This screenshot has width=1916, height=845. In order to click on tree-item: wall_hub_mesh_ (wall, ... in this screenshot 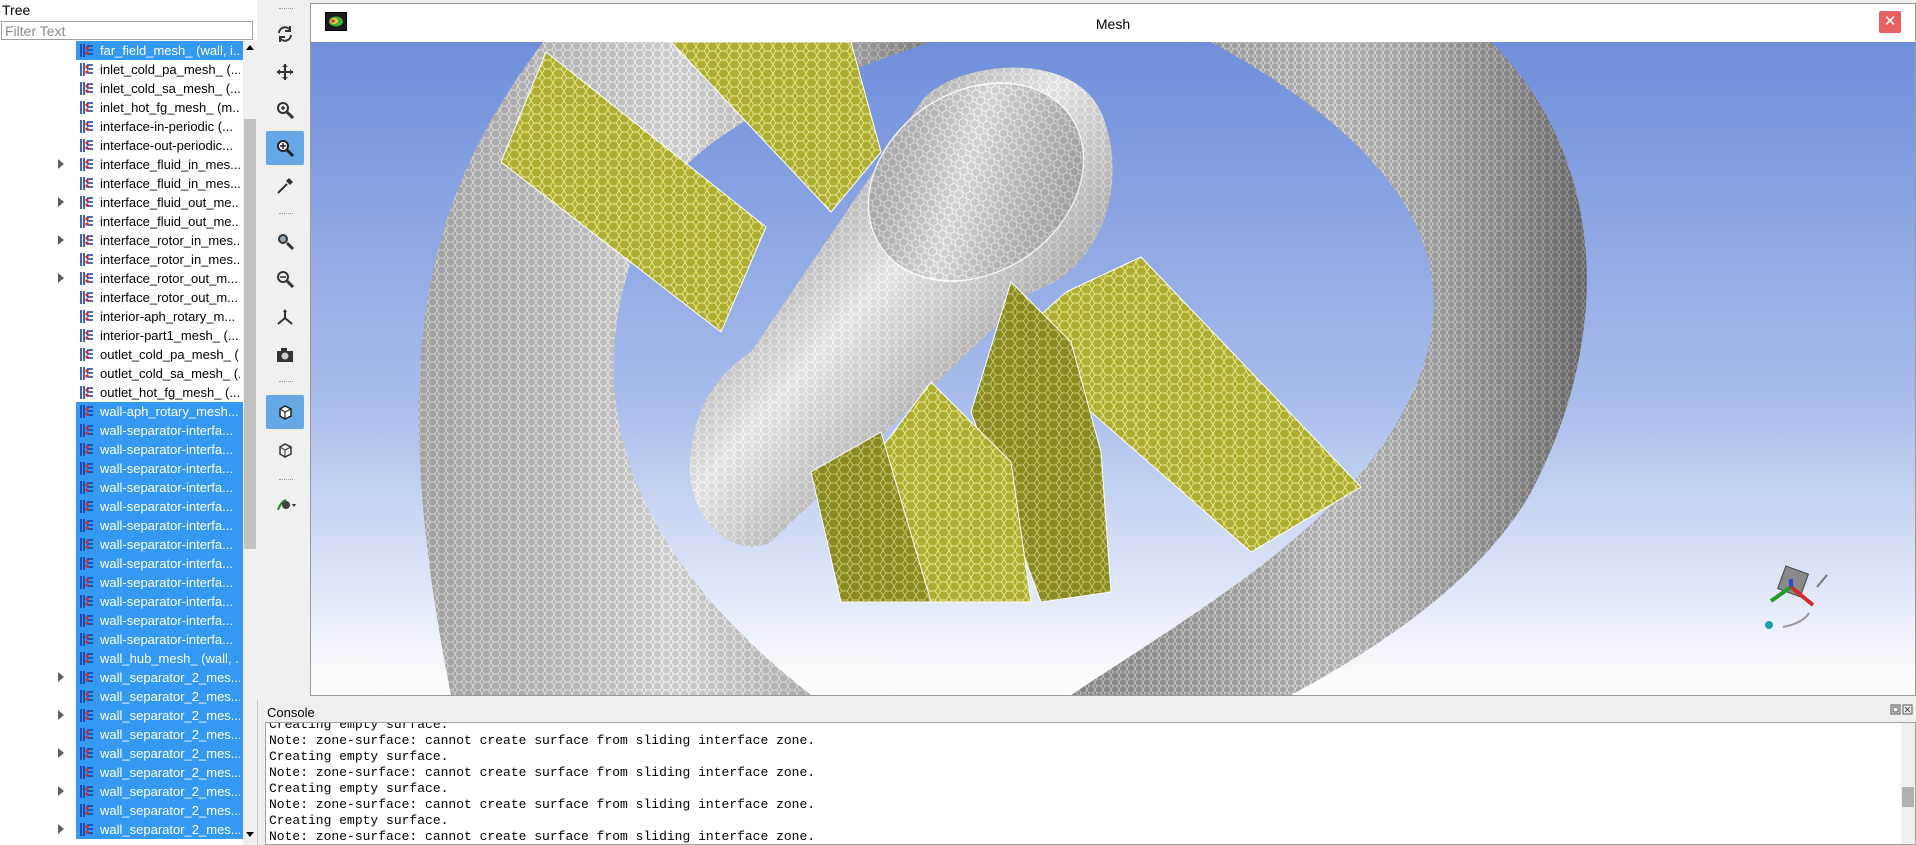, I will do `click(121, 658)`.